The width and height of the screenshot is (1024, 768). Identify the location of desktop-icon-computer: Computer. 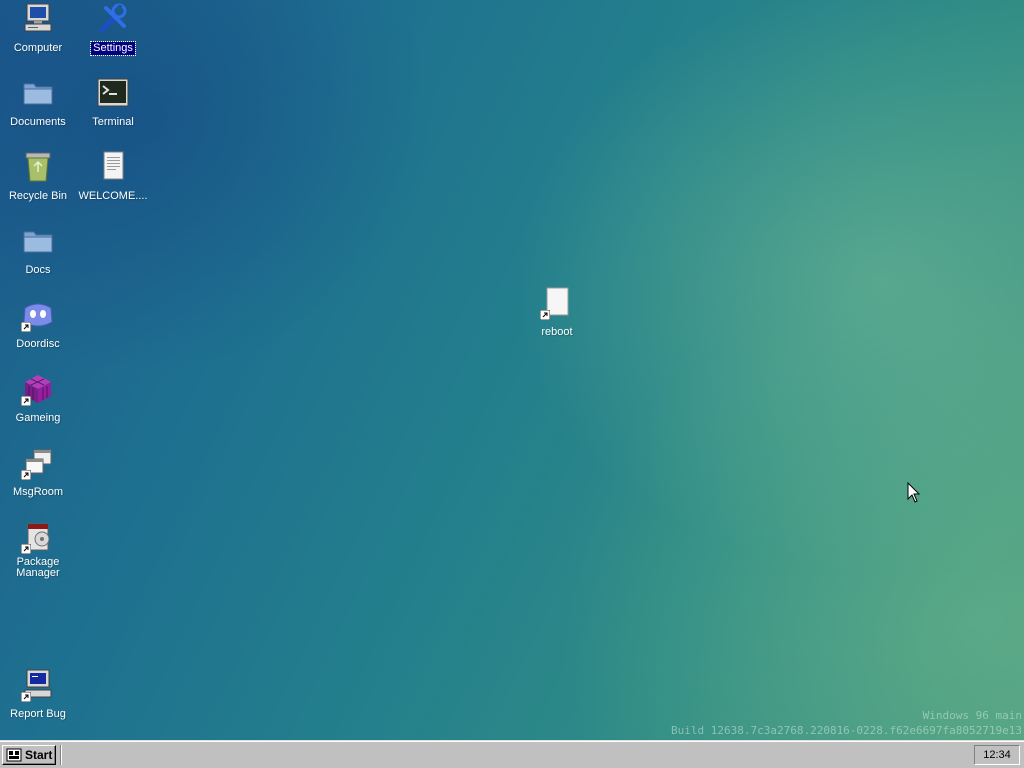
(38, 29).